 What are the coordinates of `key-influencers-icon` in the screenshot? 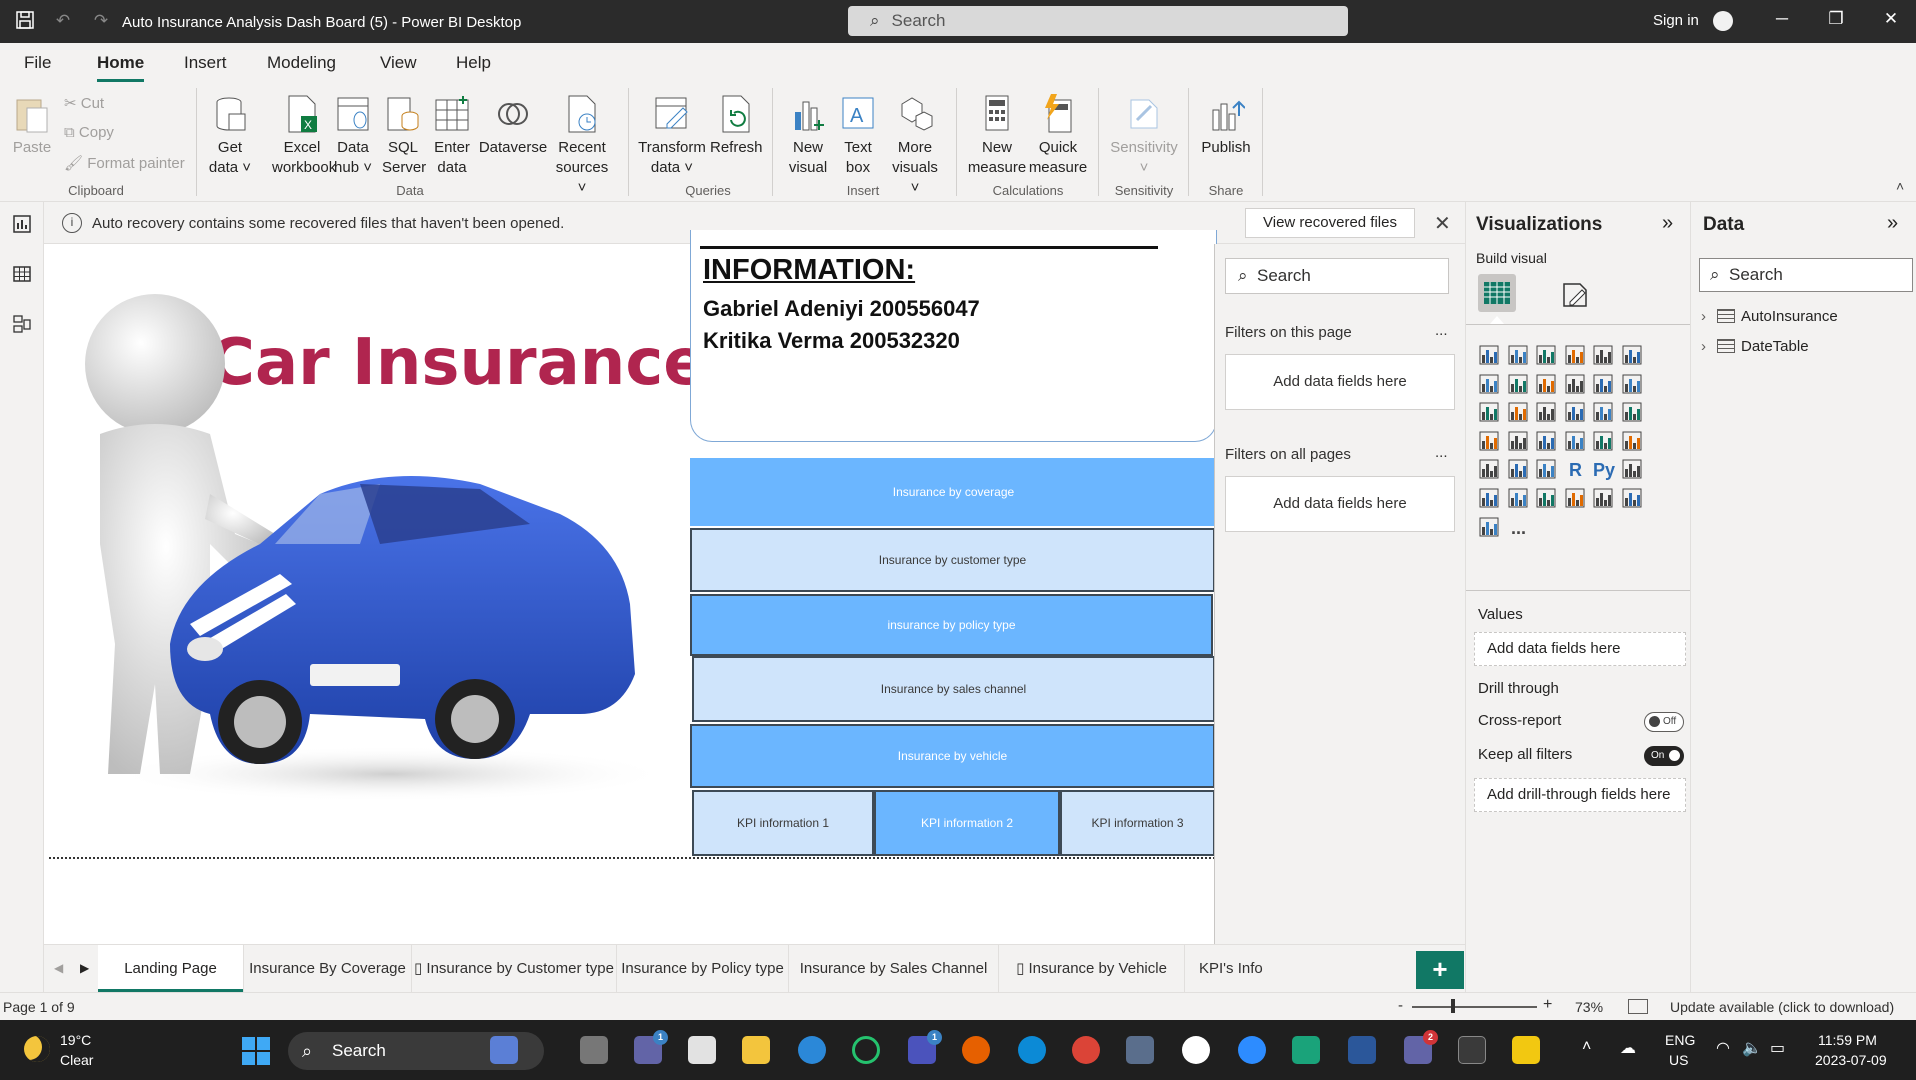 It's located at (1633, 470).